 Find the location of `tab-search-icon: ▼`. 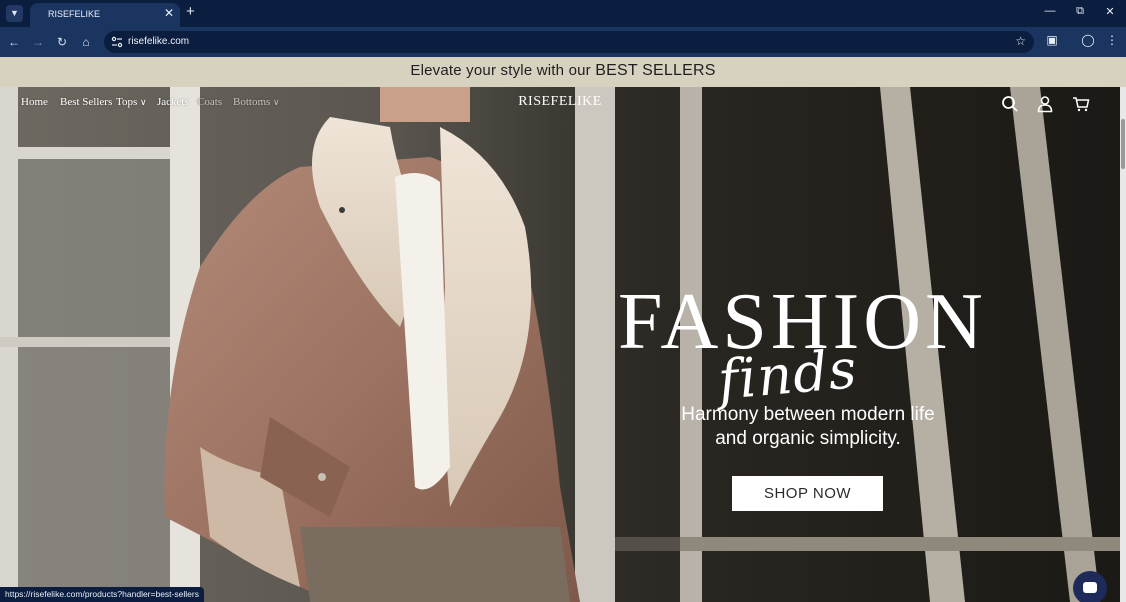

tab-search-icon: ▼ is located at coordinates (14, 13).